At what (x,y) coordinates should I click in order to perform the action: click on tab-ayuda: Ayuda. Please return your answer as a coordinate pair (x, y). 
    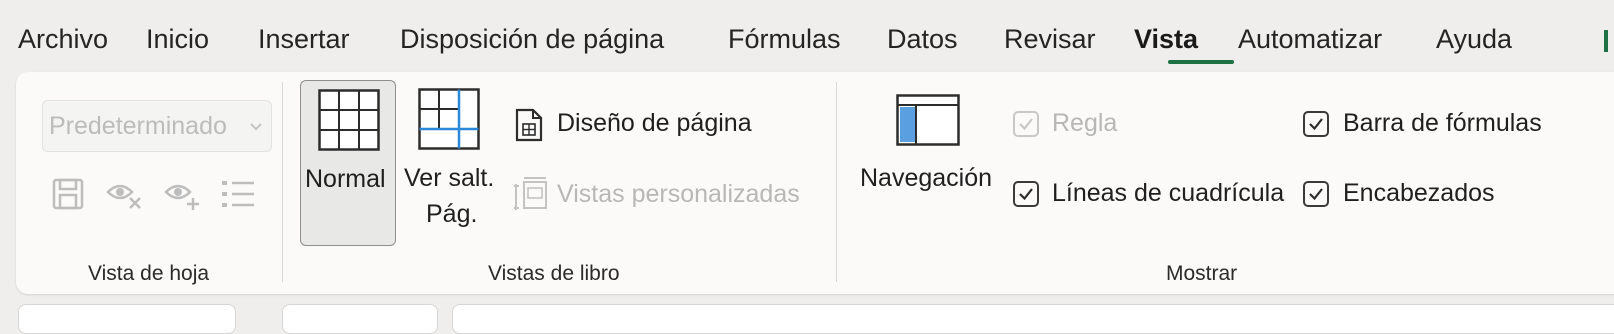
    Looking at the image, I should click on (1474, 39).